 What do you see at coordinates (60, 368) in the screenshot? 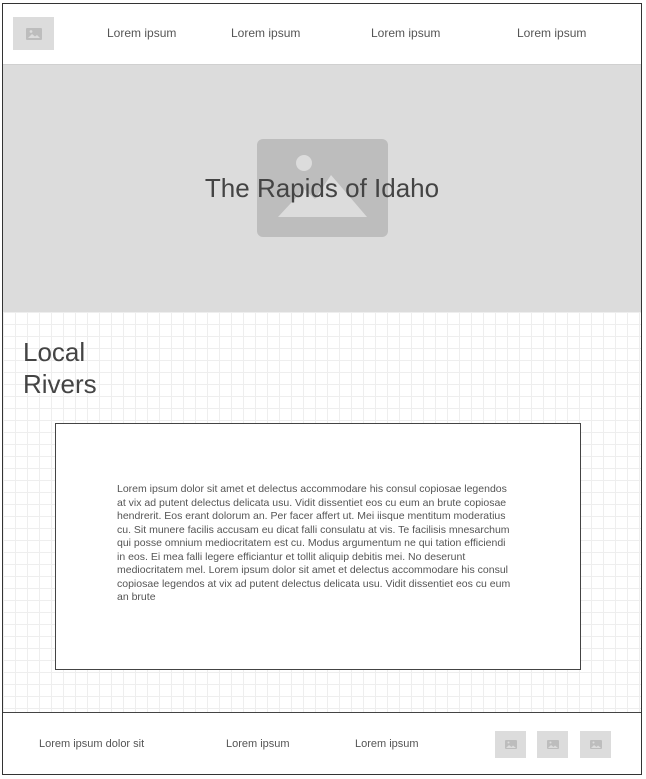
I see `section-title: Local Rivers` at bounding box center [60, 368].